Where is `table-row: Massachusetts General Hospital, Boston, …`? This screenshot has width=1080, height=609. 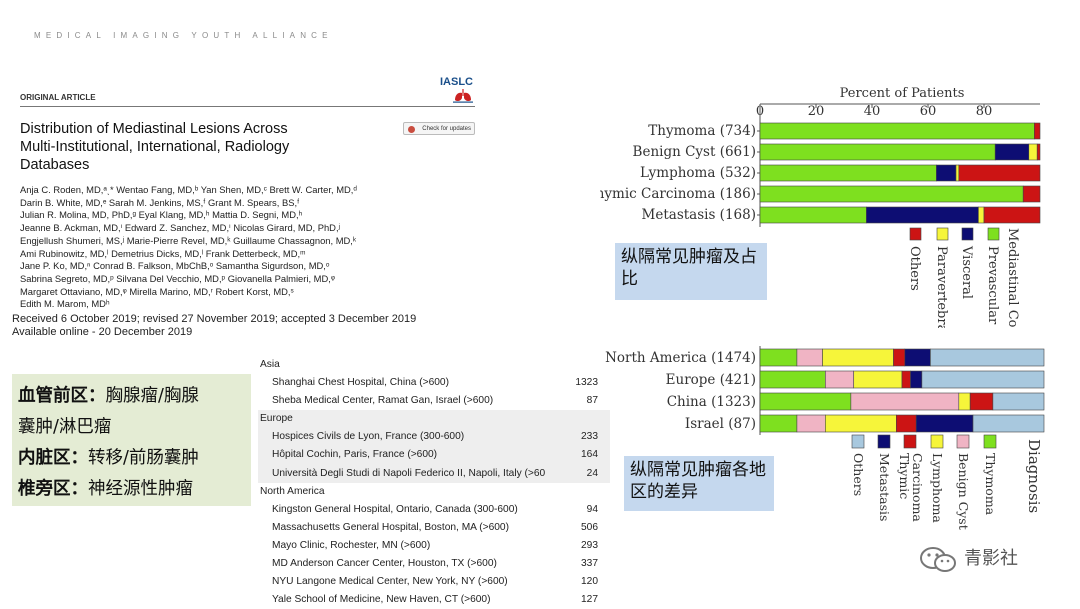
table-row: Massachusetts General Hospital, Boston, … is located at coordinates (434, 528).